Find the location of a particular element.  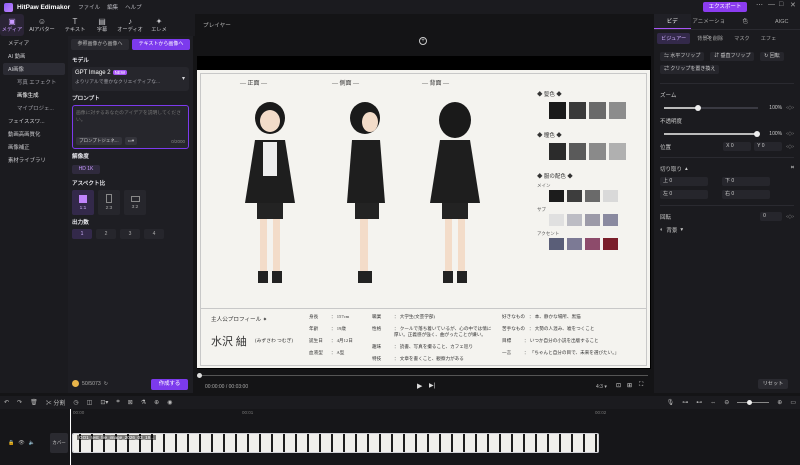

subtab-mask: マスク is located at coordinates (742, 38).